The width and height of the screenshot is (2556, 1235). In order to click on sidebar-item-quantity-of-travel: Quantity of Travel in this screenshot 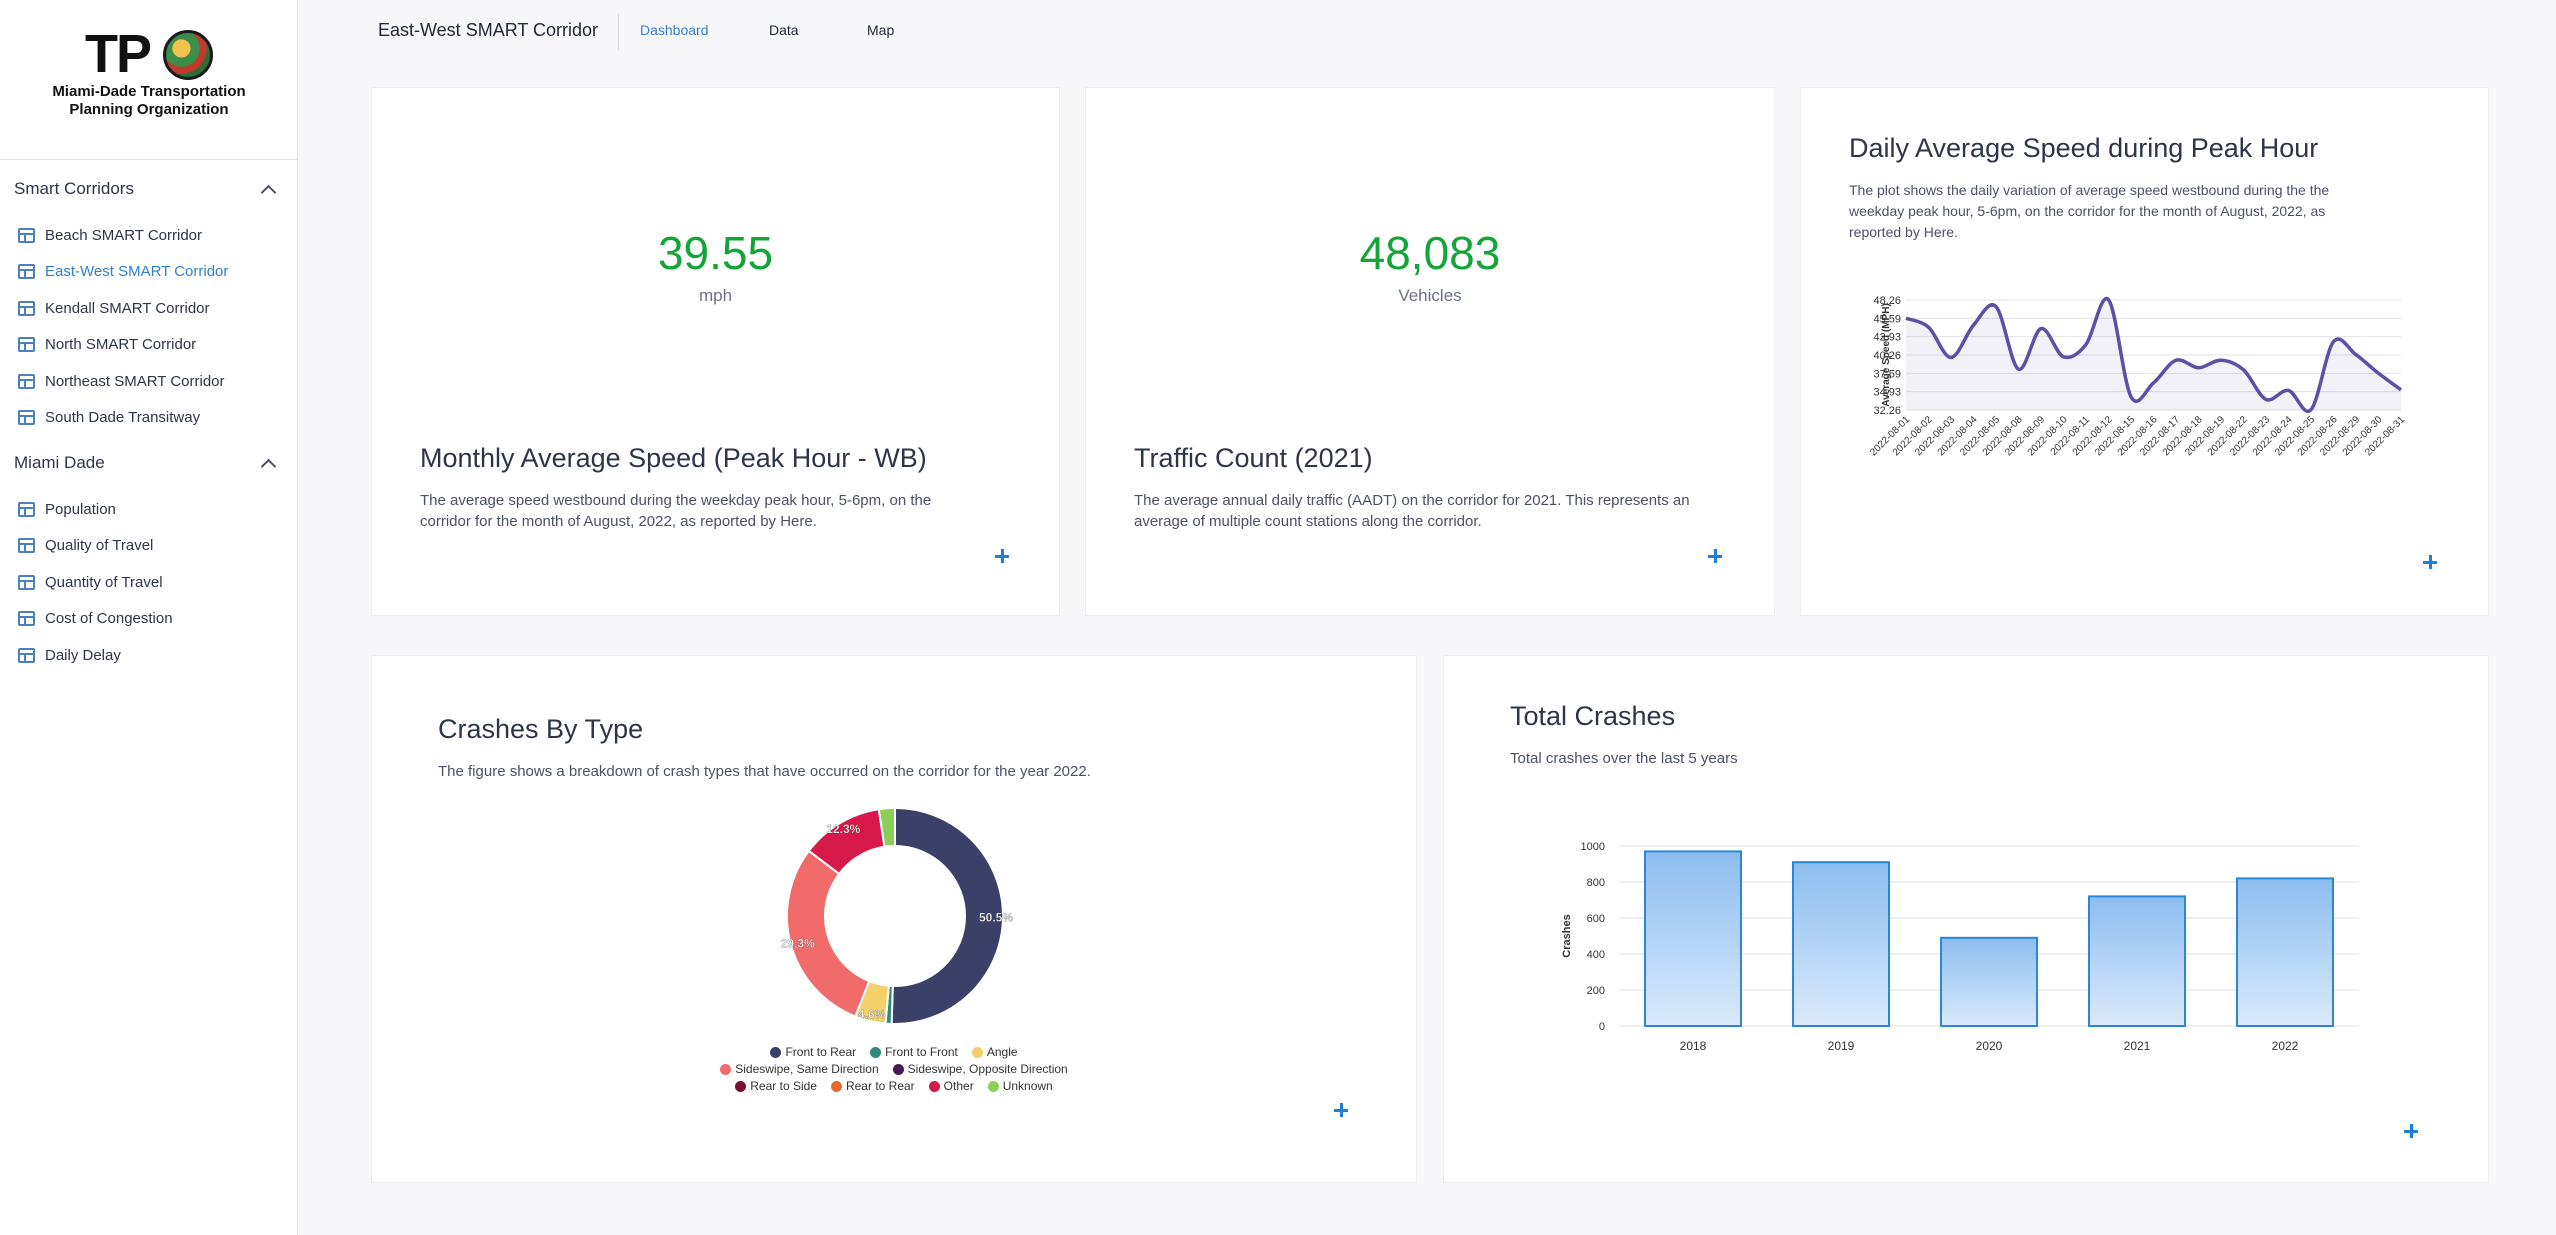, I will do `click(90, 582)`.